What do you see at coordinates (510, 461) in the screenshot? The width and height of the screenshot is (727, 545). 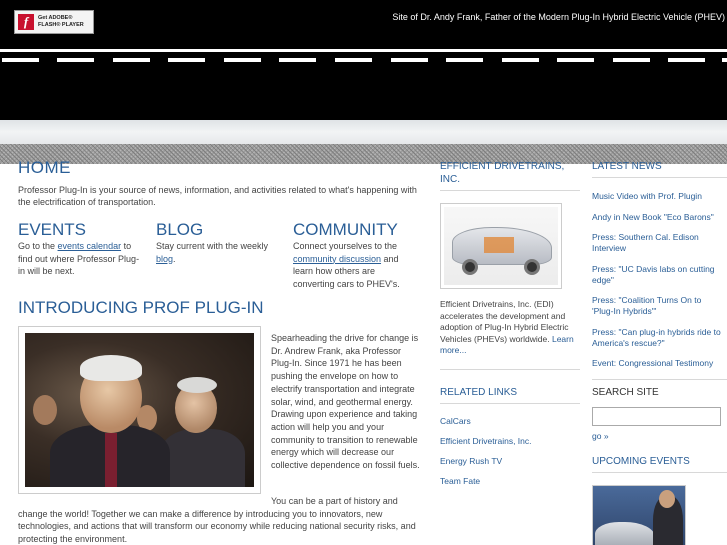 I see `related-link-energy-rush-tv: Energy Rush TV` at bounding box center [510, 461].